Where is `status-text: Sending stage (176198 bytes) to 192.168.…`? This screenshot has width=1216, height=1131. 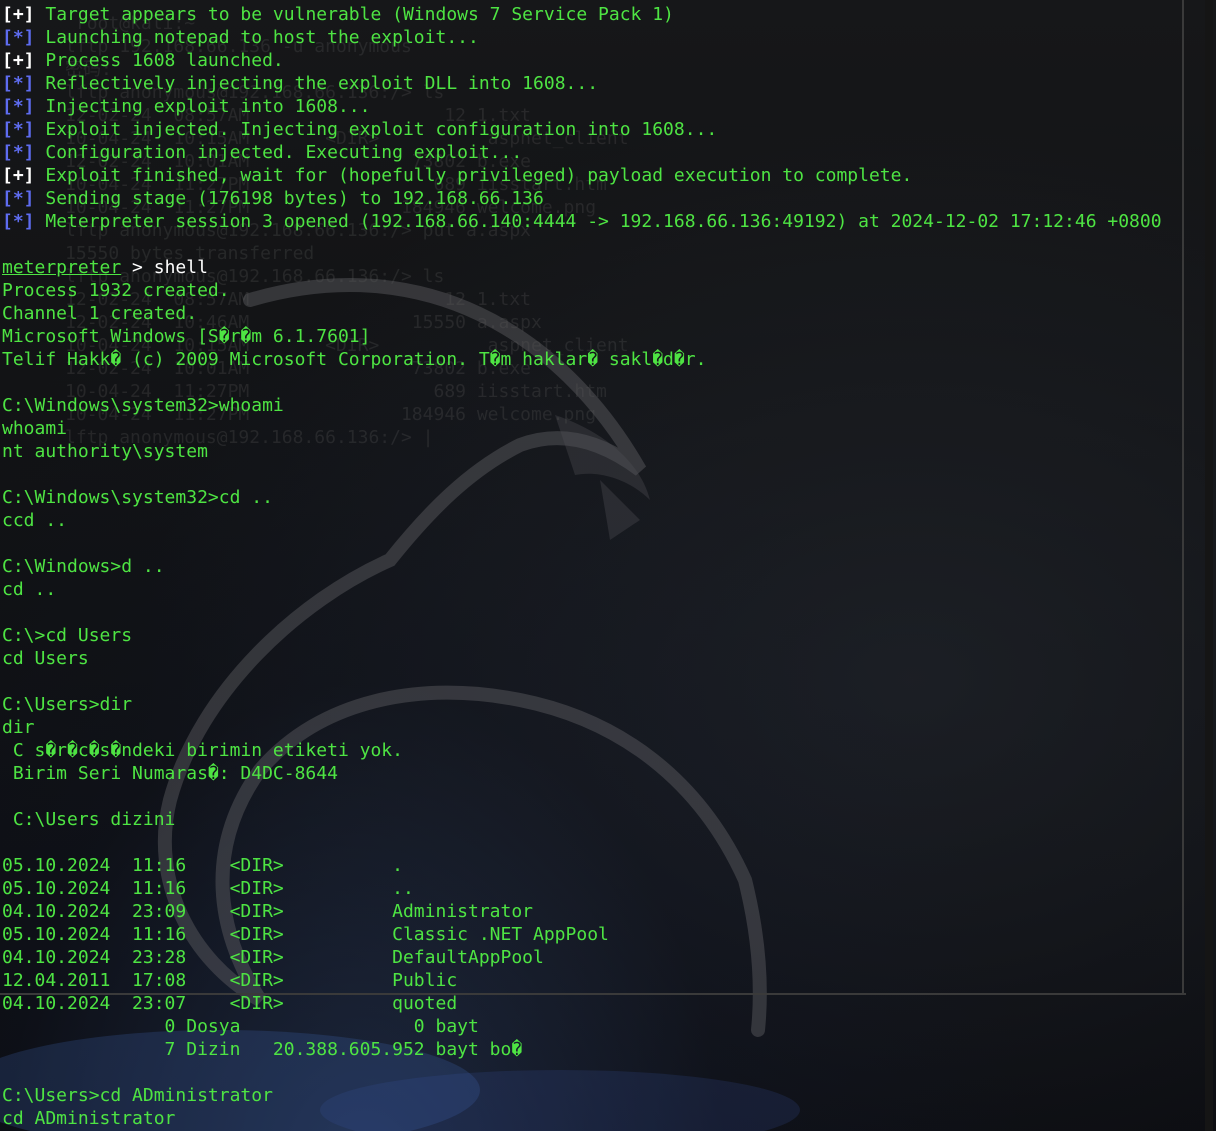 status-text: Sending stage (176198 bytes) to 192.168.… is located at coordinates (289, 198).